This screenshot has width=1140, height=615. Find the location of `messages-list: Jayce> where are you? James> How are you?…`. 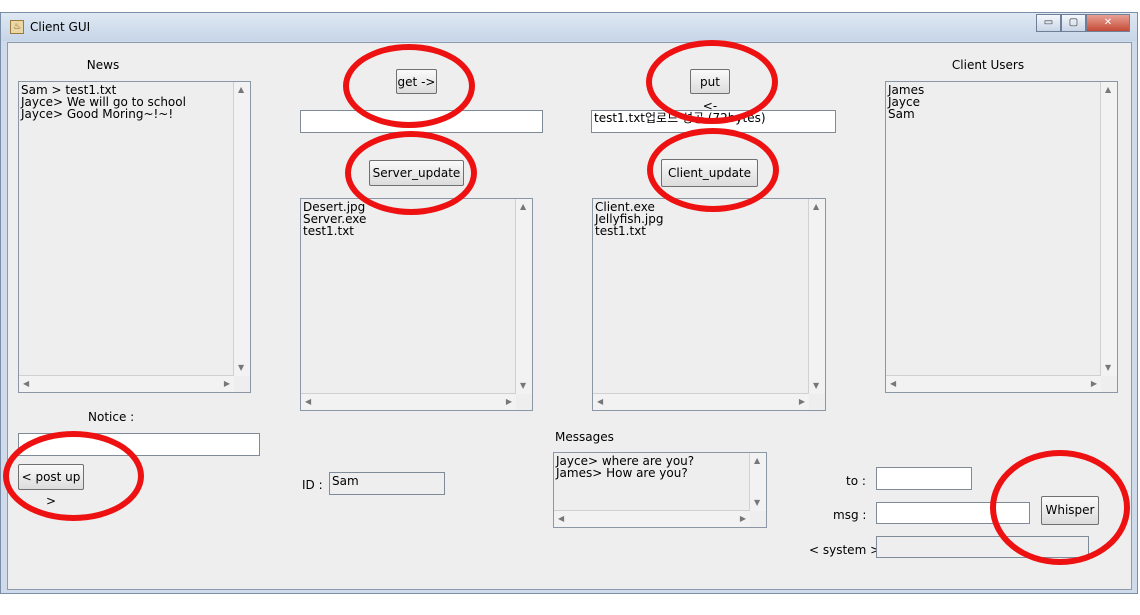

messages-list: Jayce> where are you? James> How are you?… is located at coordinates (660, 490).